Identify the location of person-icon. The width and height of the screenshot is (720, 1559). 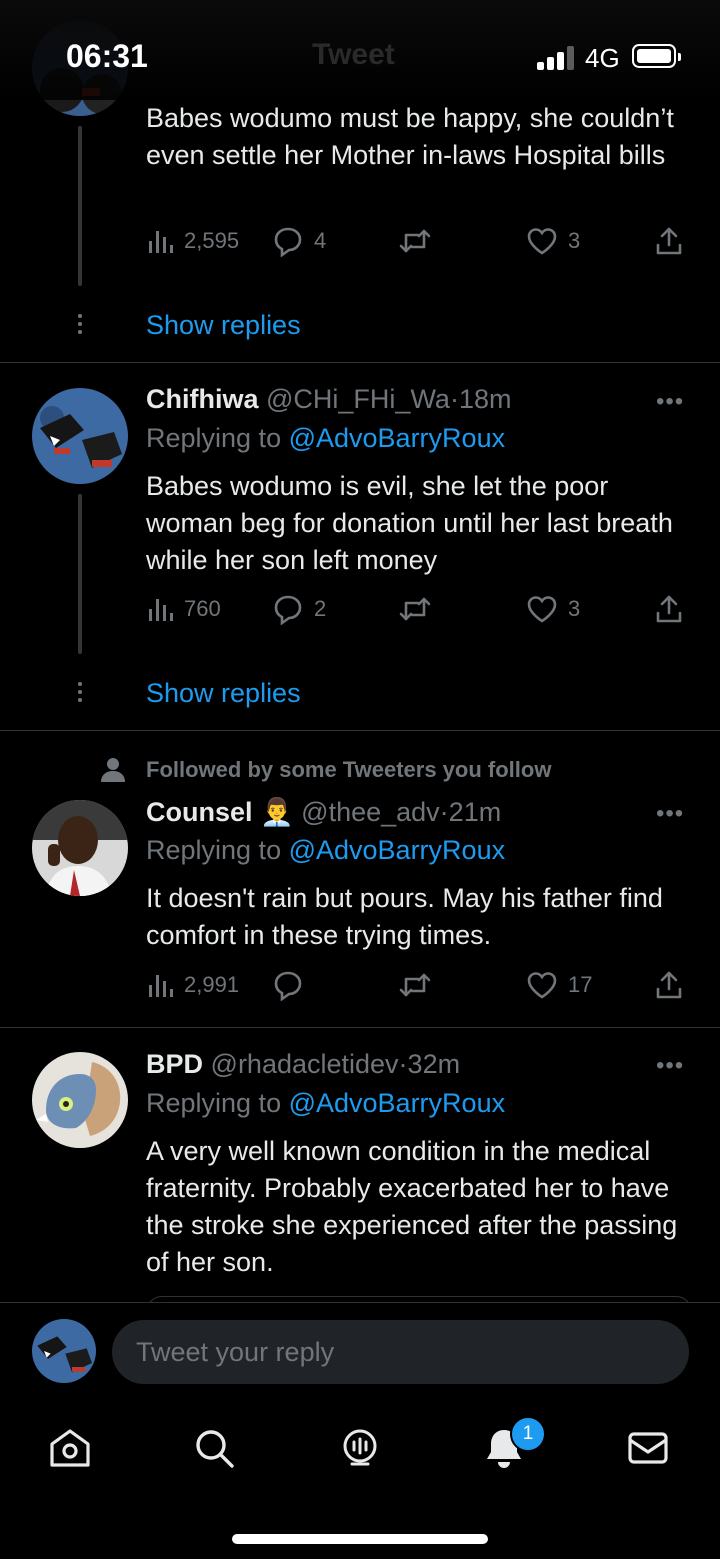
(113, 770).